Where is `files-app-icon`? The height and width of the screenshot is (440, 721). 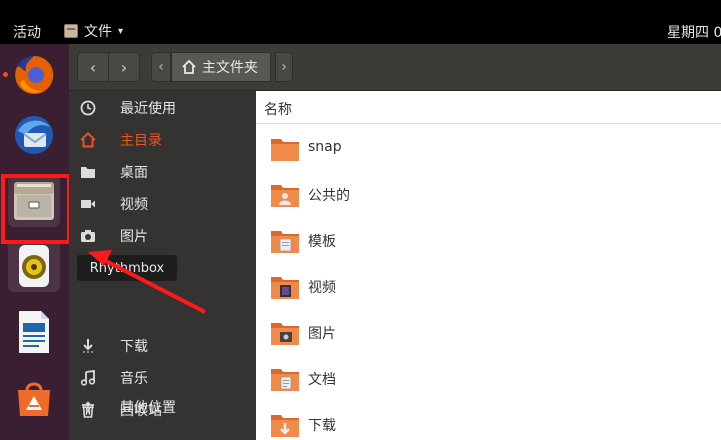
files-app-icon is located at coordinates (71, 31).